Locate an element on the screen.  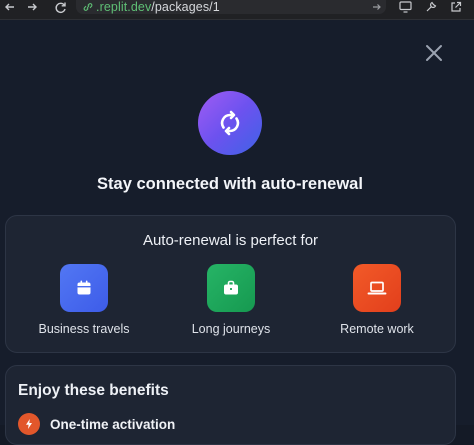
hero-icon-circle is located at coordinates (230, 123).